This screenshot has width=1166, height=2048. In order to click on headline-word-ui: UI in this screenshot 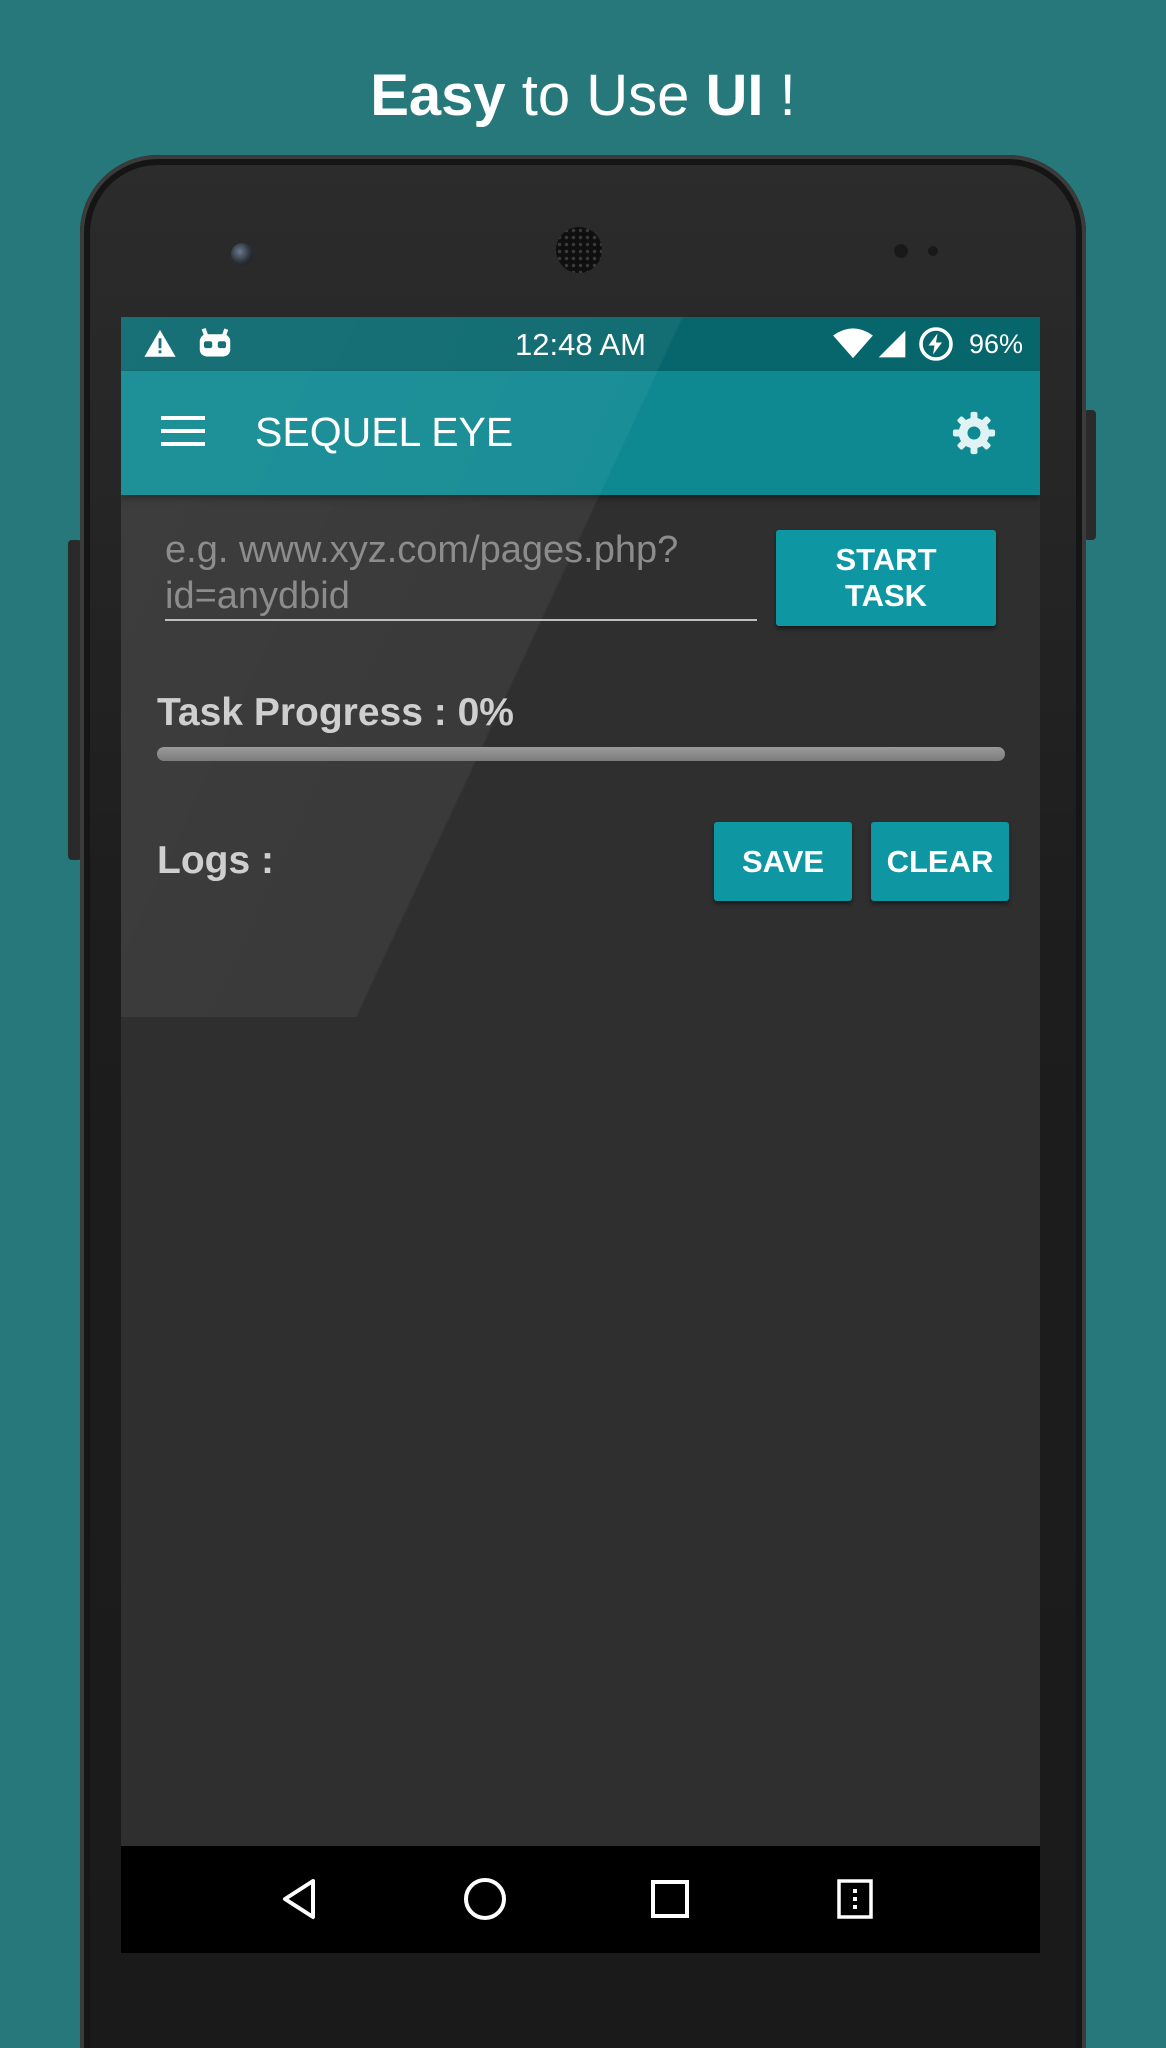, I will do `click(734, 95)`.